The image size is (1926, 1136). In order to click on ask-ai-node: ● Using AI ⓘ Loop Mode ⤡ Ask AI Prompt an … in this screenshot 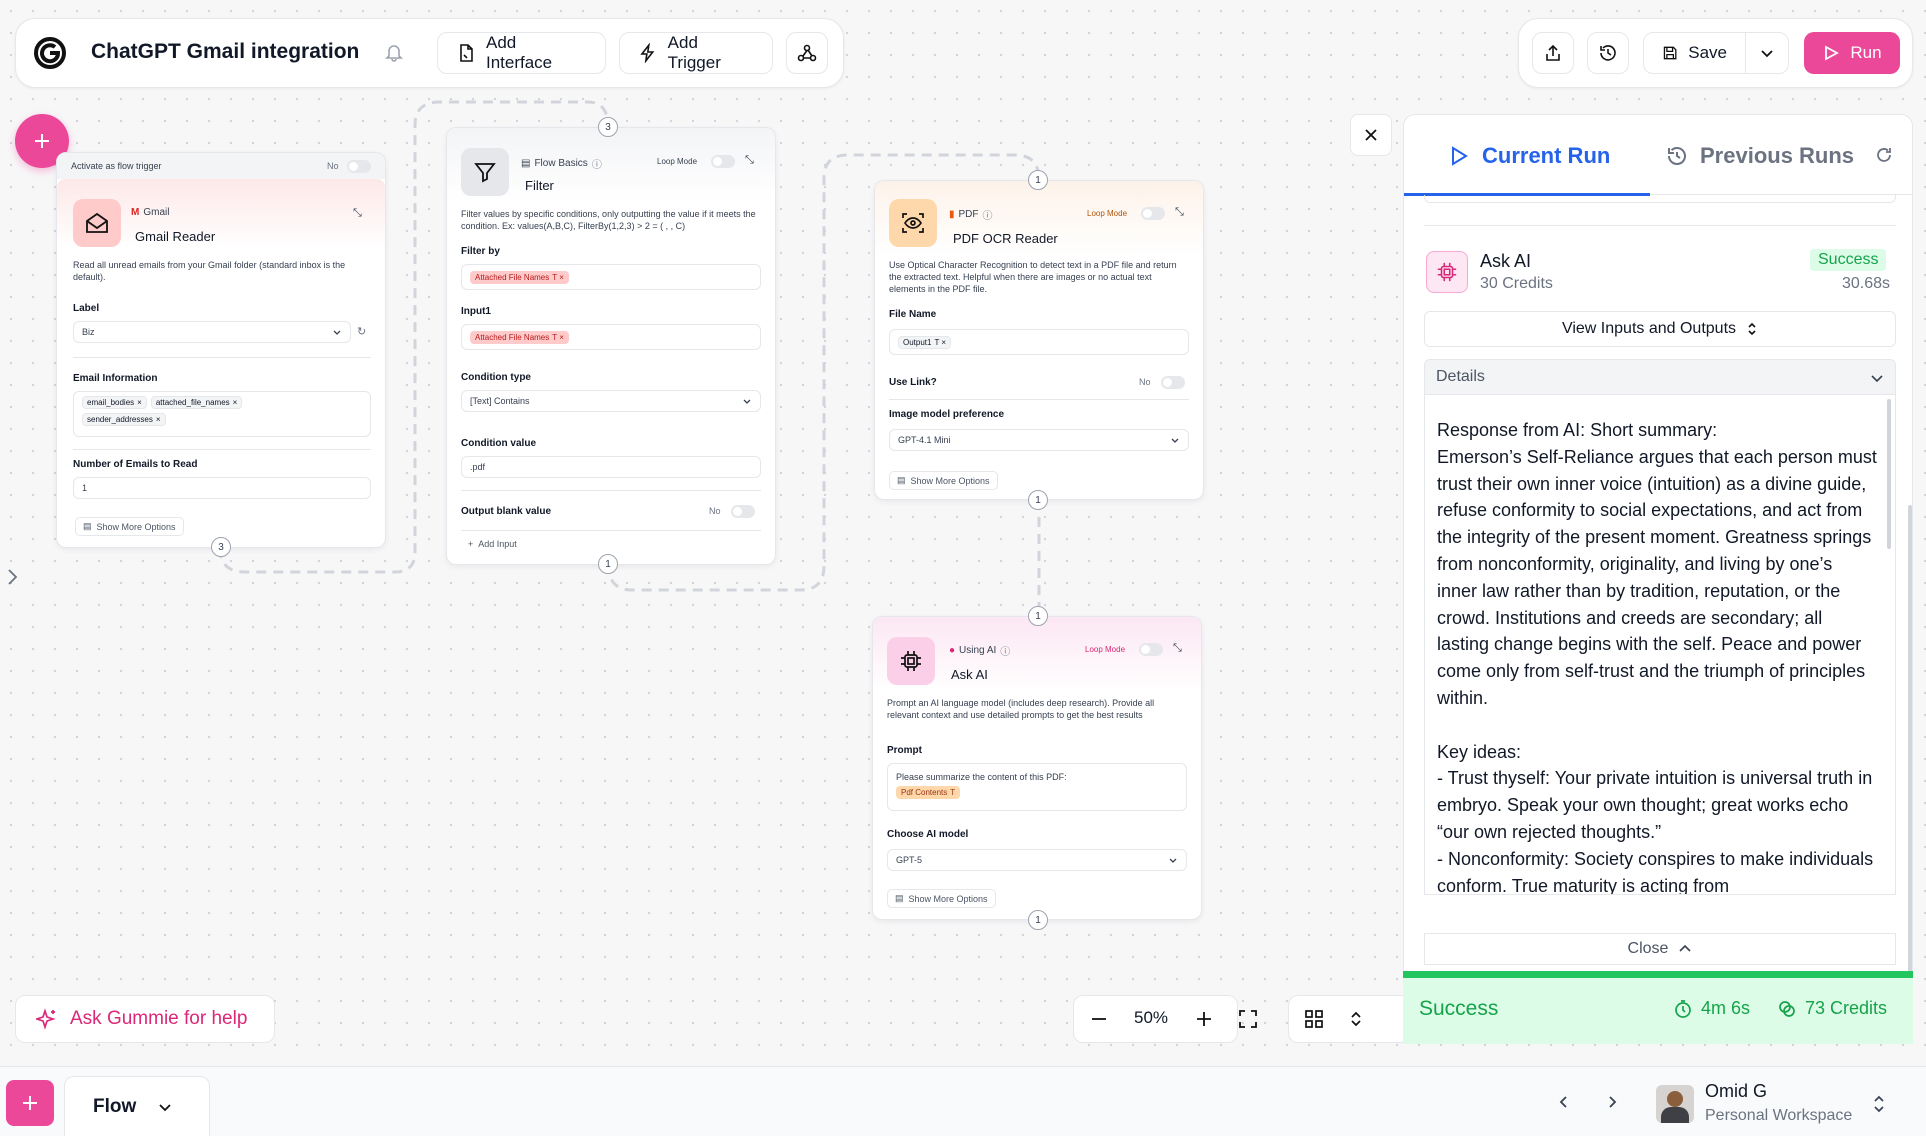, I will do `click(1037, 768)`.